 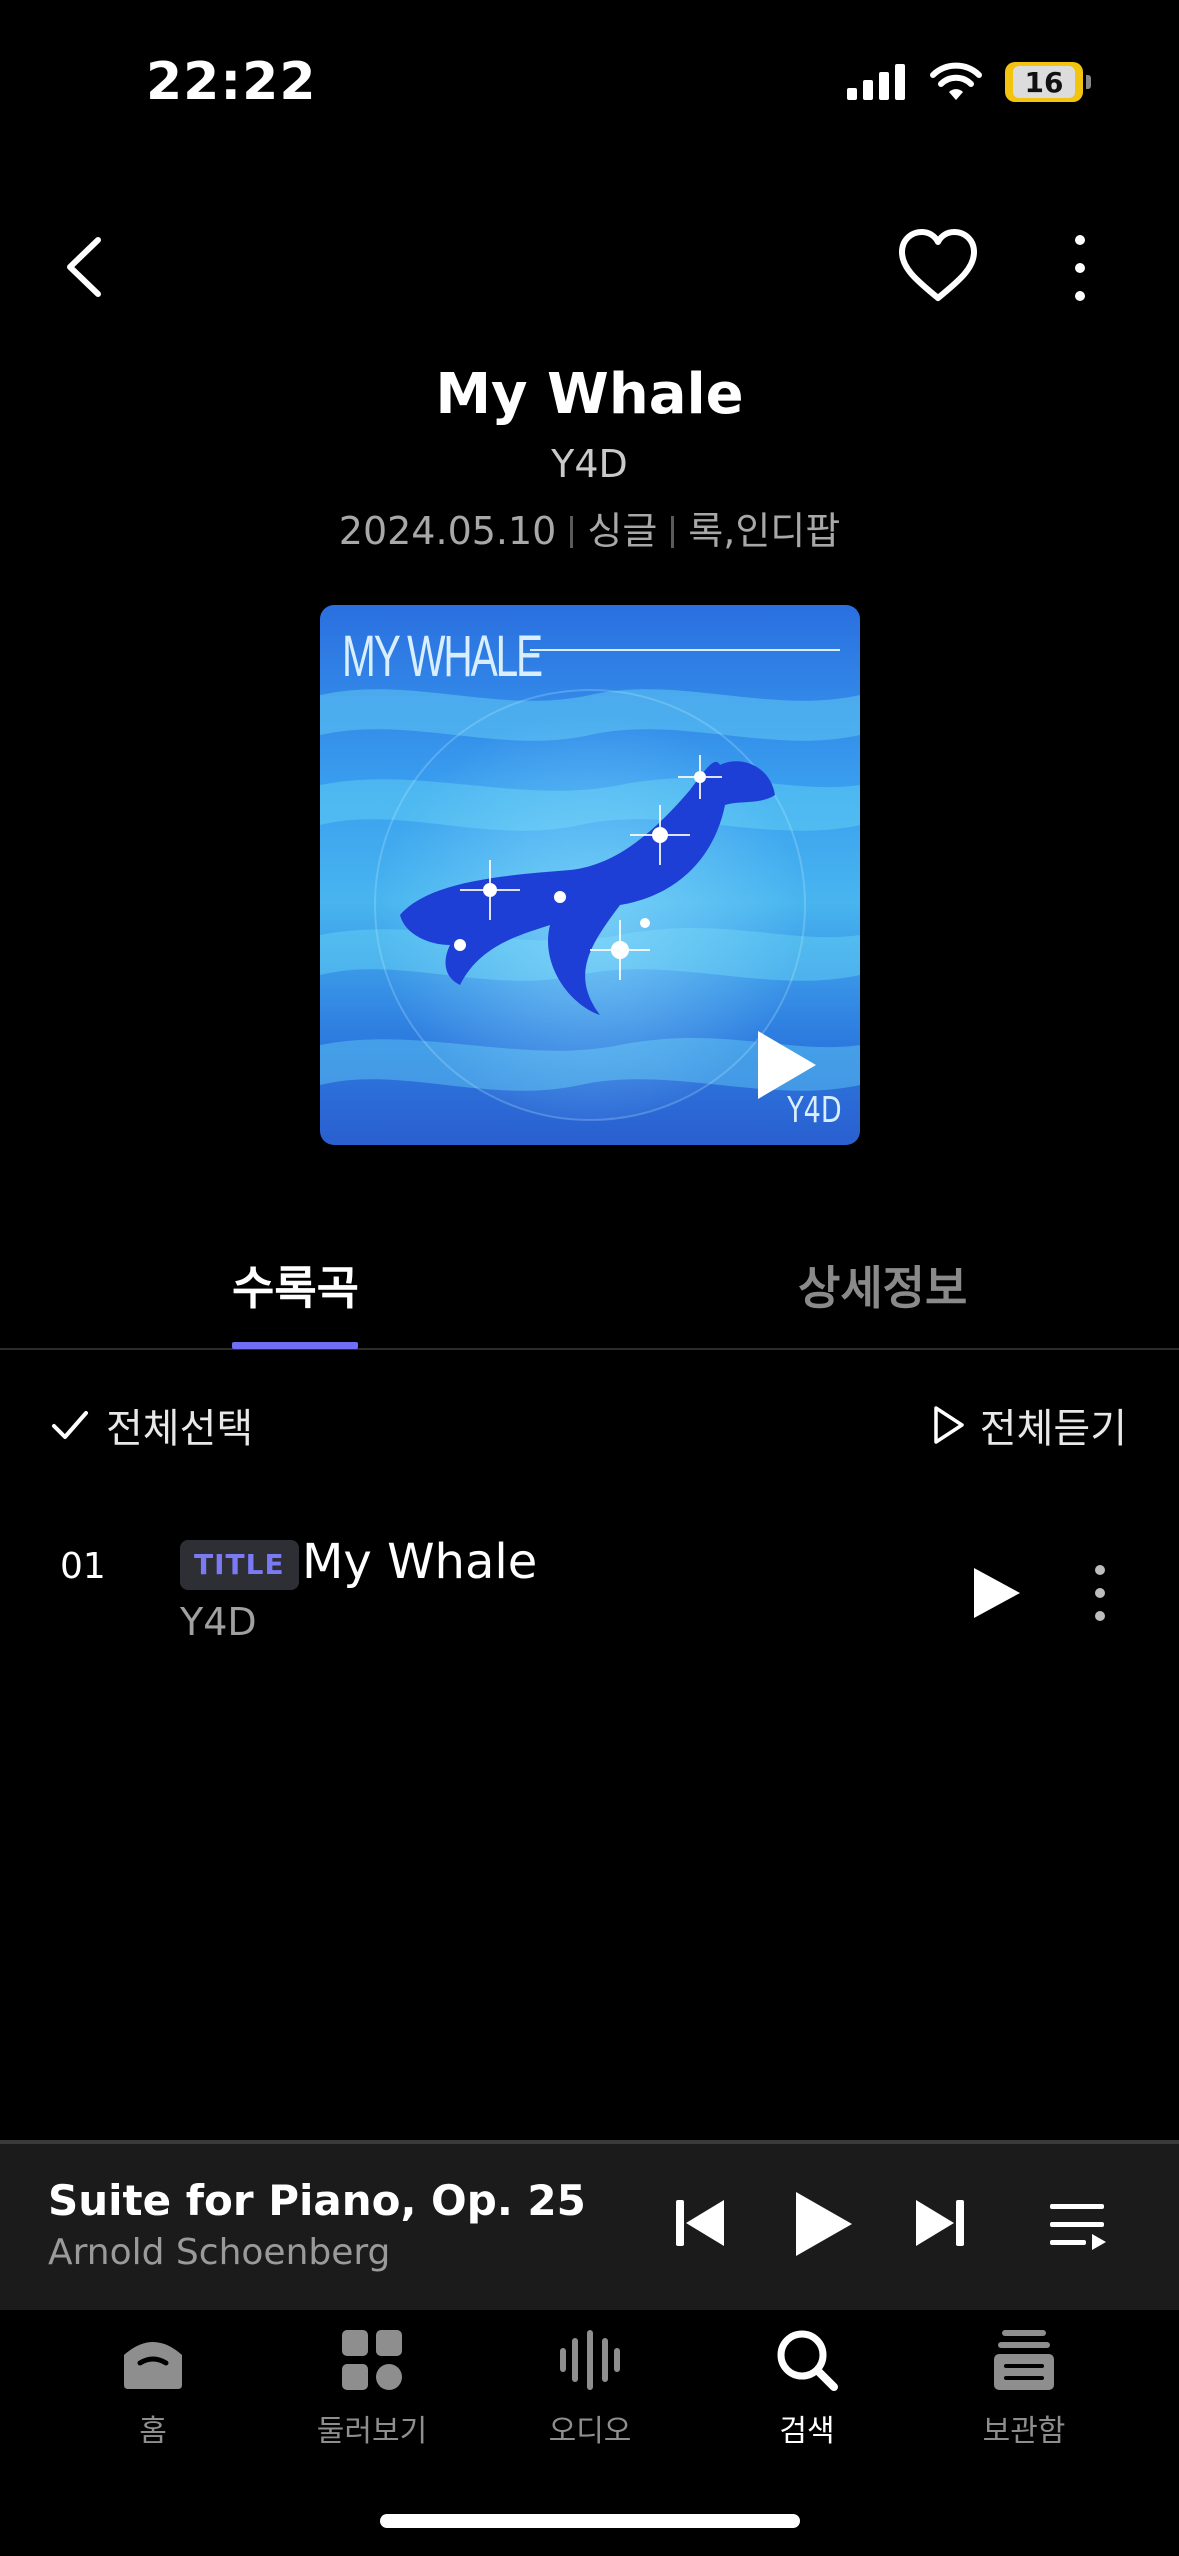 I want to click on track-number: 01, so click(x=83, y=1566).